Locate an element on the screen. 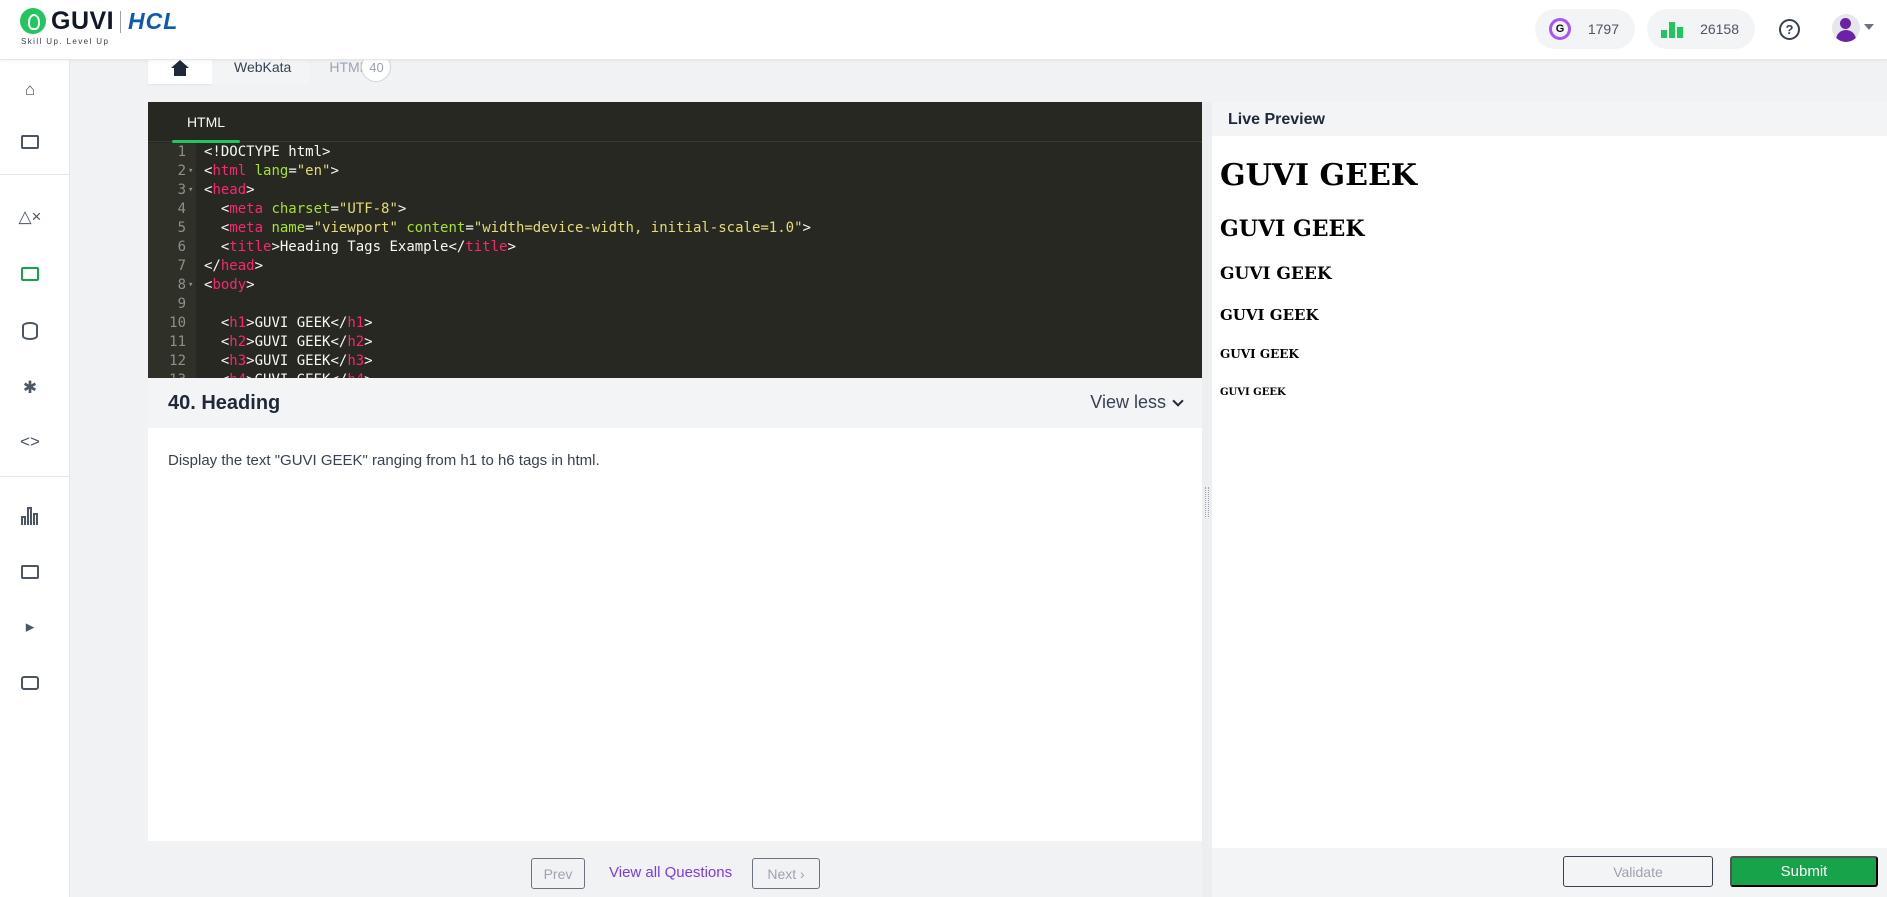  home-icon is located at coordinates (180, 68).